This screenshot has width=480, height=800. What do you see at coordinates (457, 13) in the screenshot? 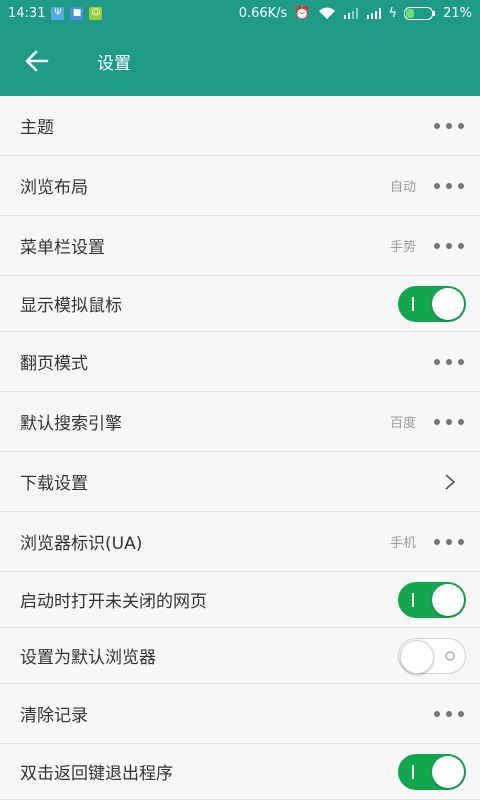
I see `battery-percent: 21%` at bounding box center [457, 13].